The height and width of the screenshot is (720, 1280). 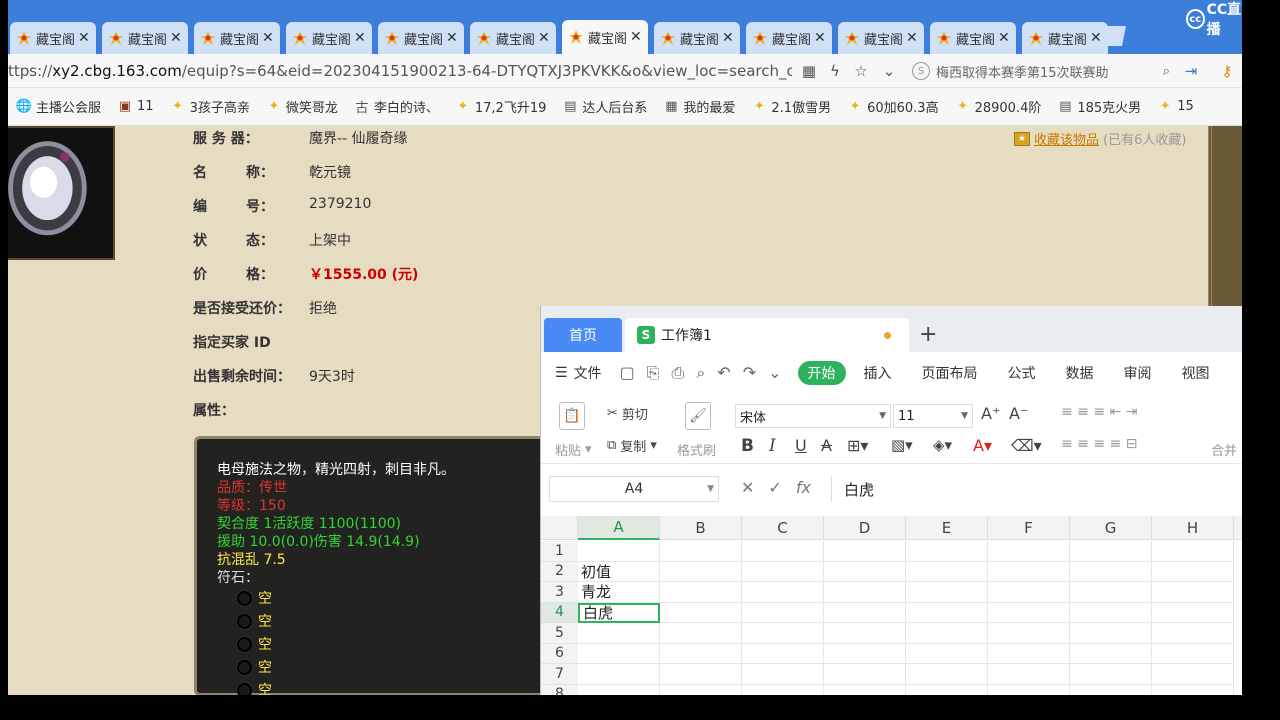 What do you see at coordinates (696, 449) in the screenshot?
I see `format-painter-button: 格式刷` at bounding box center [696, 449].